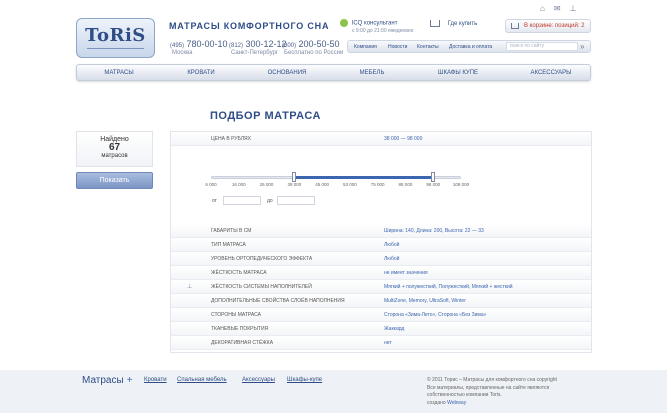  What do you see at coordinates (394, 329) in the screenshot?
I see `filter-value: Жаккард` at bounding box center [394, 329].